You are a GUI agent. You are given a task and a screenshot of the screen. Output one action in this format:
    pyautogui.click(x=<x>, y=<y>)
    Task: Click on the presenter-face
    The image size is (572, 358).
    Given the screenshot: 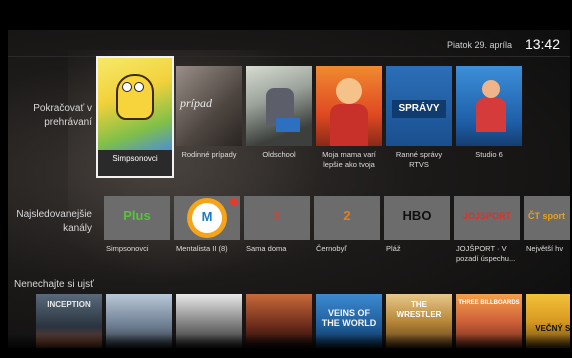 What is the action you would take?
    pyautogui.click(x=491, y=89)
    